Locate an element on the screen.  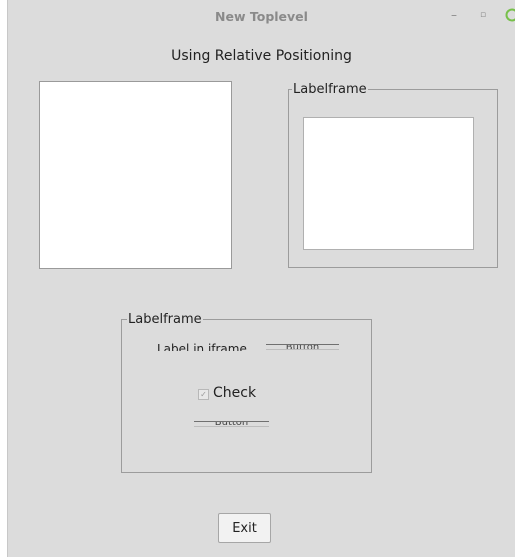
labelframe-top-label: Labelframe is located at coordinates (330, 89).